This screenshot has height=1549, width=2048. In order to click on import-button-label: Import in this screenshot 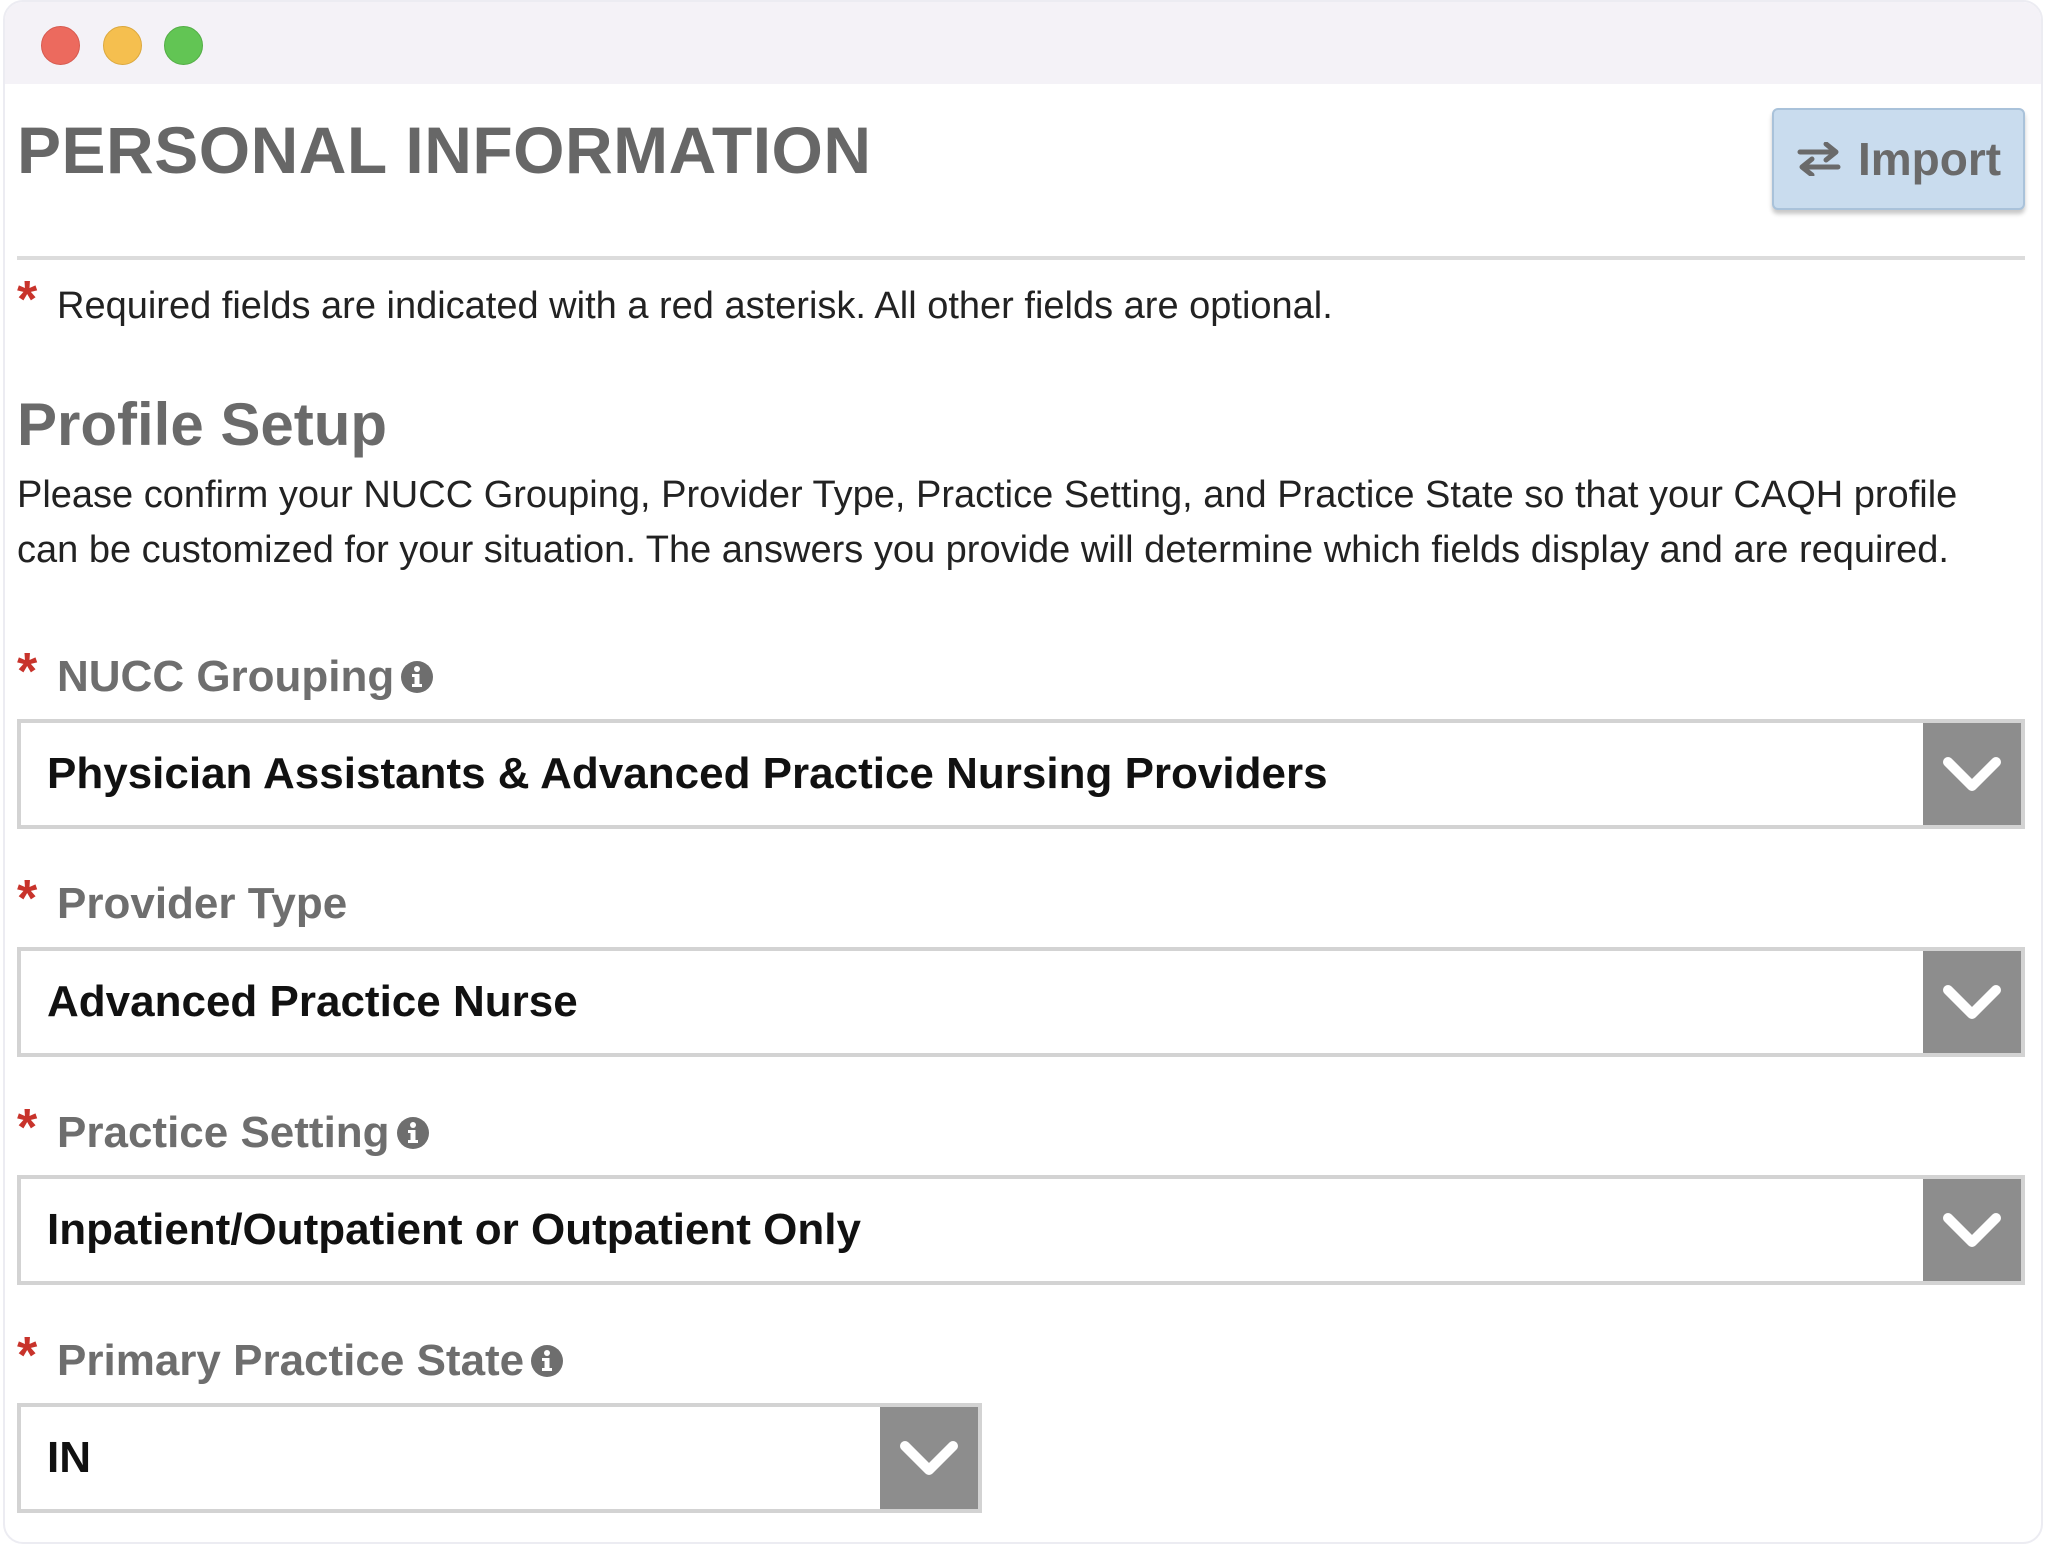, I will do `click(1929, 159)`.